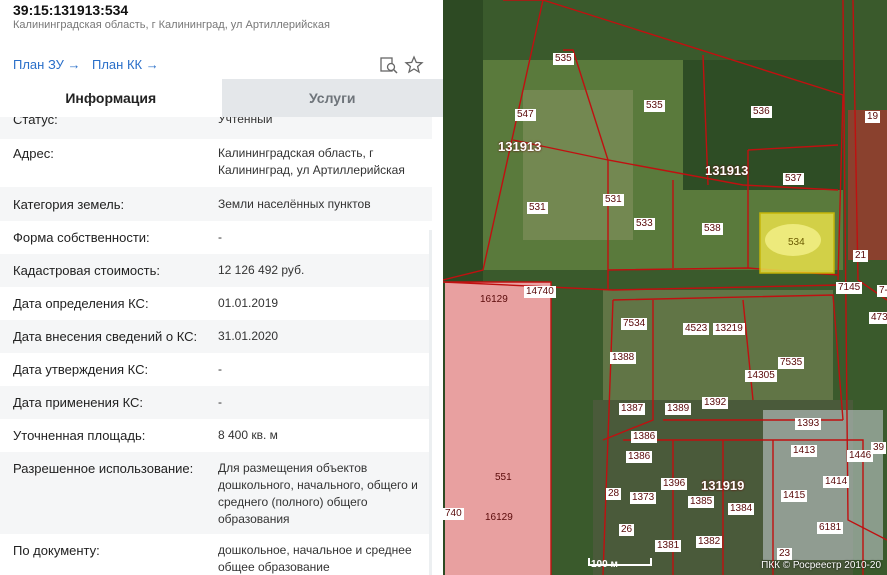 This screenshot has height=575, width=887. What do you see at coordinates (125, 64) in the screenshot?
I see `plan-kk-link: План КК →` at bounding box center [125, 64].